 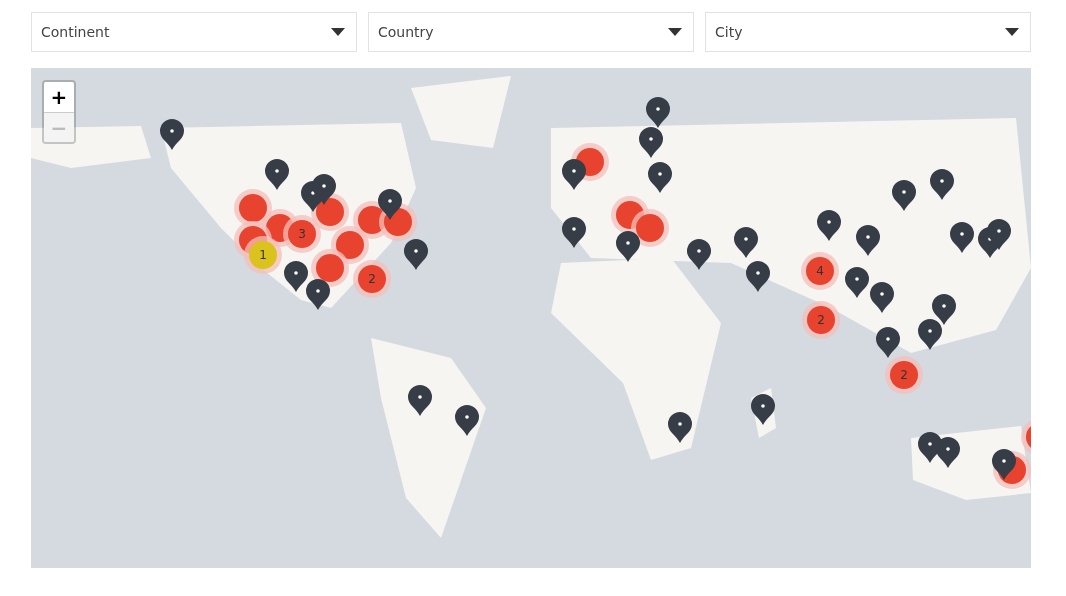 What do you see at coordinates (194, 32) in the screenshot?
I see `dropdown: Continent` at bounding box center [194, 32].